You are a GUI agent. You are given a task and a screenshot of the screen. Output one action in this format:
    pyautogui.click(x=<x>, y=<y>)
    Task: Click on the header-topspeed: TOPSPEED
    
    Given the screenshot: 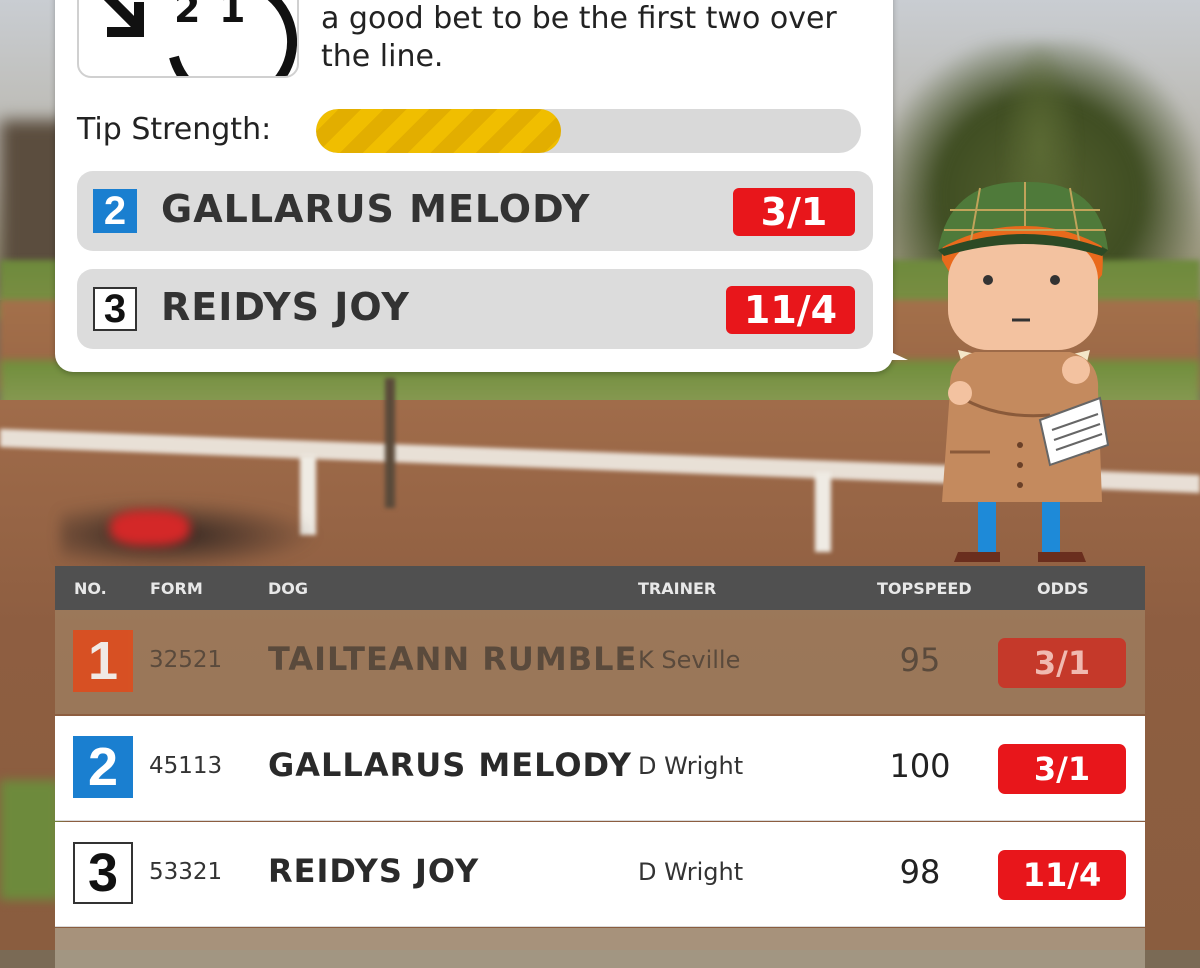 What is the action you would take?
    pyautogui.click(x=924, y=588)
    